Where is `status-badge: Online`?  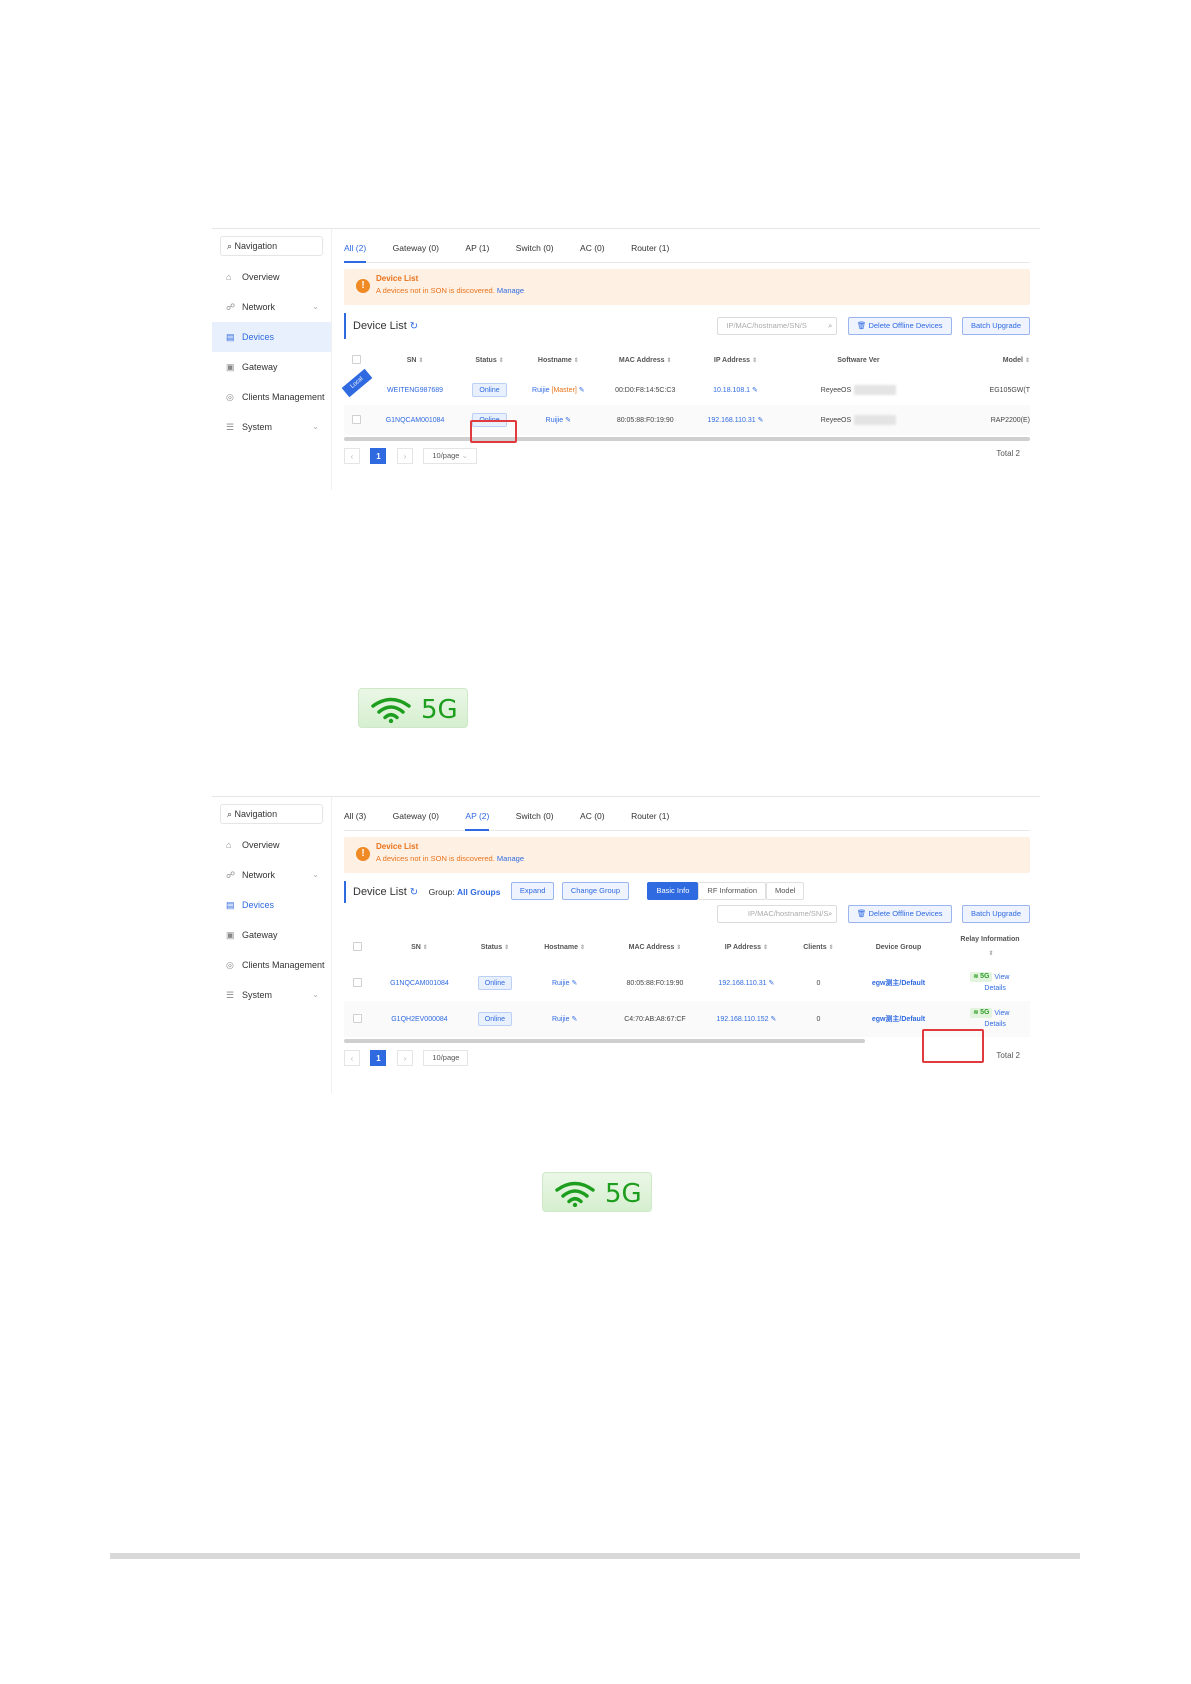 status-badge: Online is located at coordinates (489, 390).